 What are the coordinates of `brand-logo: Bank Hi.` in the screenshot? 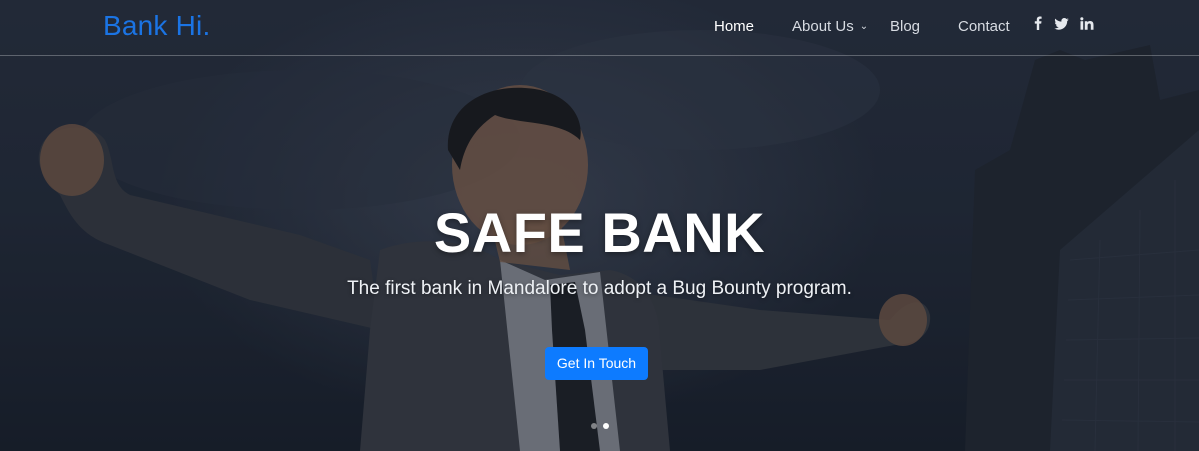 It's located at (156, 26).